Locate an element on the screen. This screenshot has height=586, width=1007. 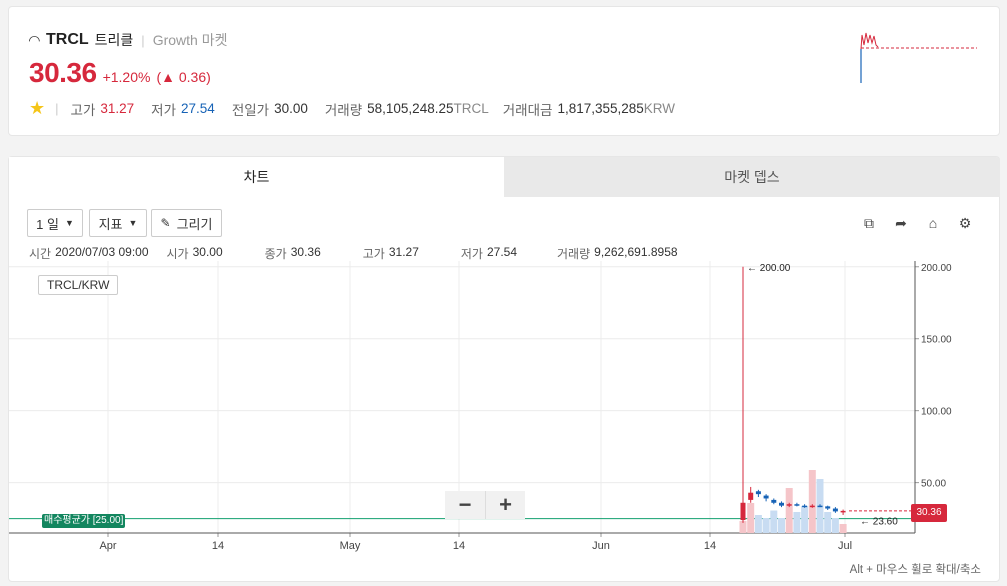
volume-value: 9,262,691.8958 is located at coordinates (636, 252).